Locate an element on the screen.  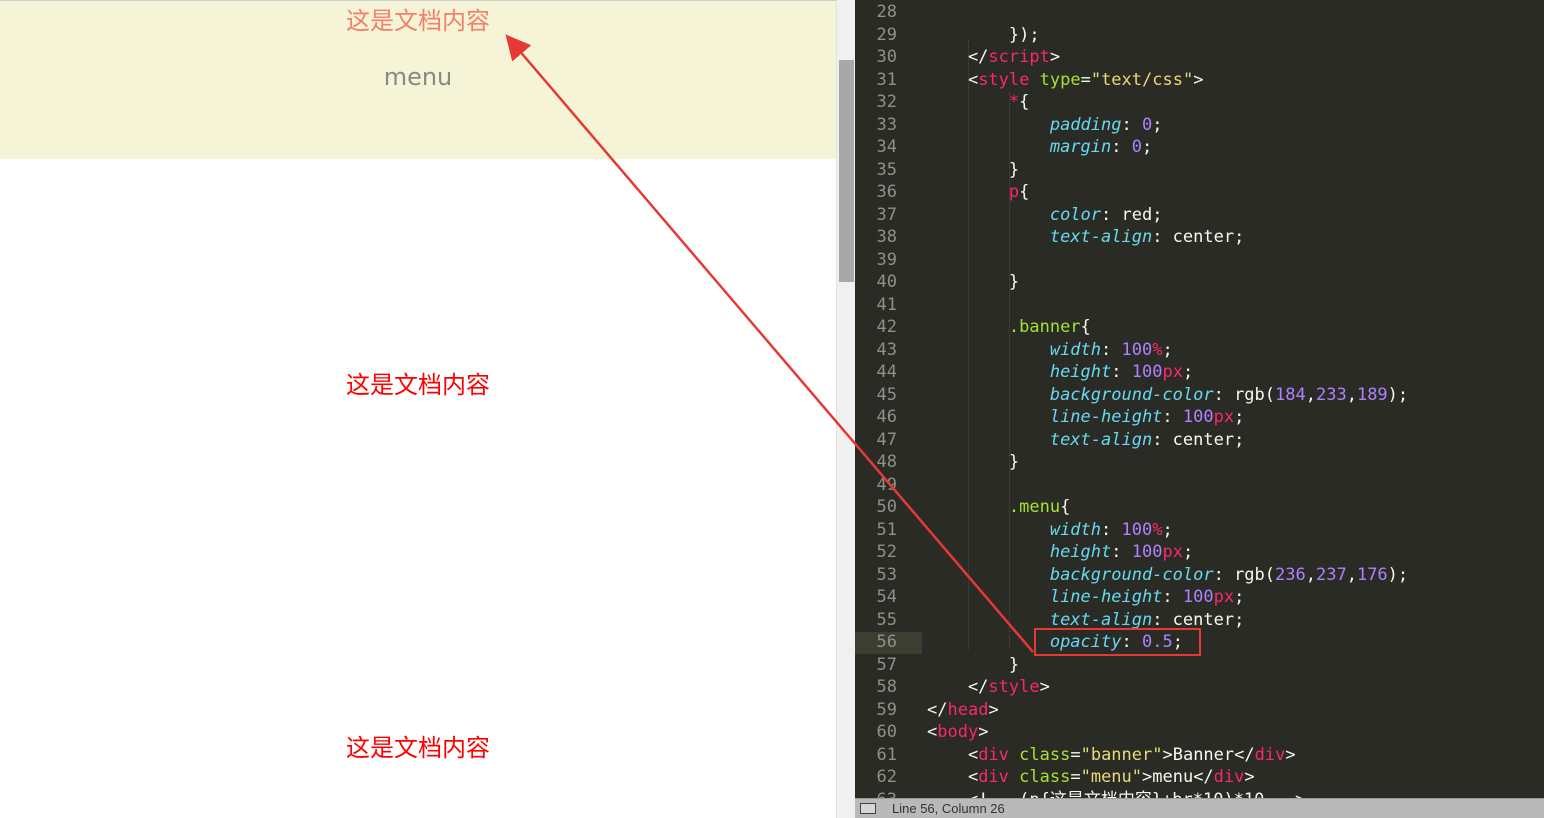
code-line: color: red; is located at coordinates (1045, 215).